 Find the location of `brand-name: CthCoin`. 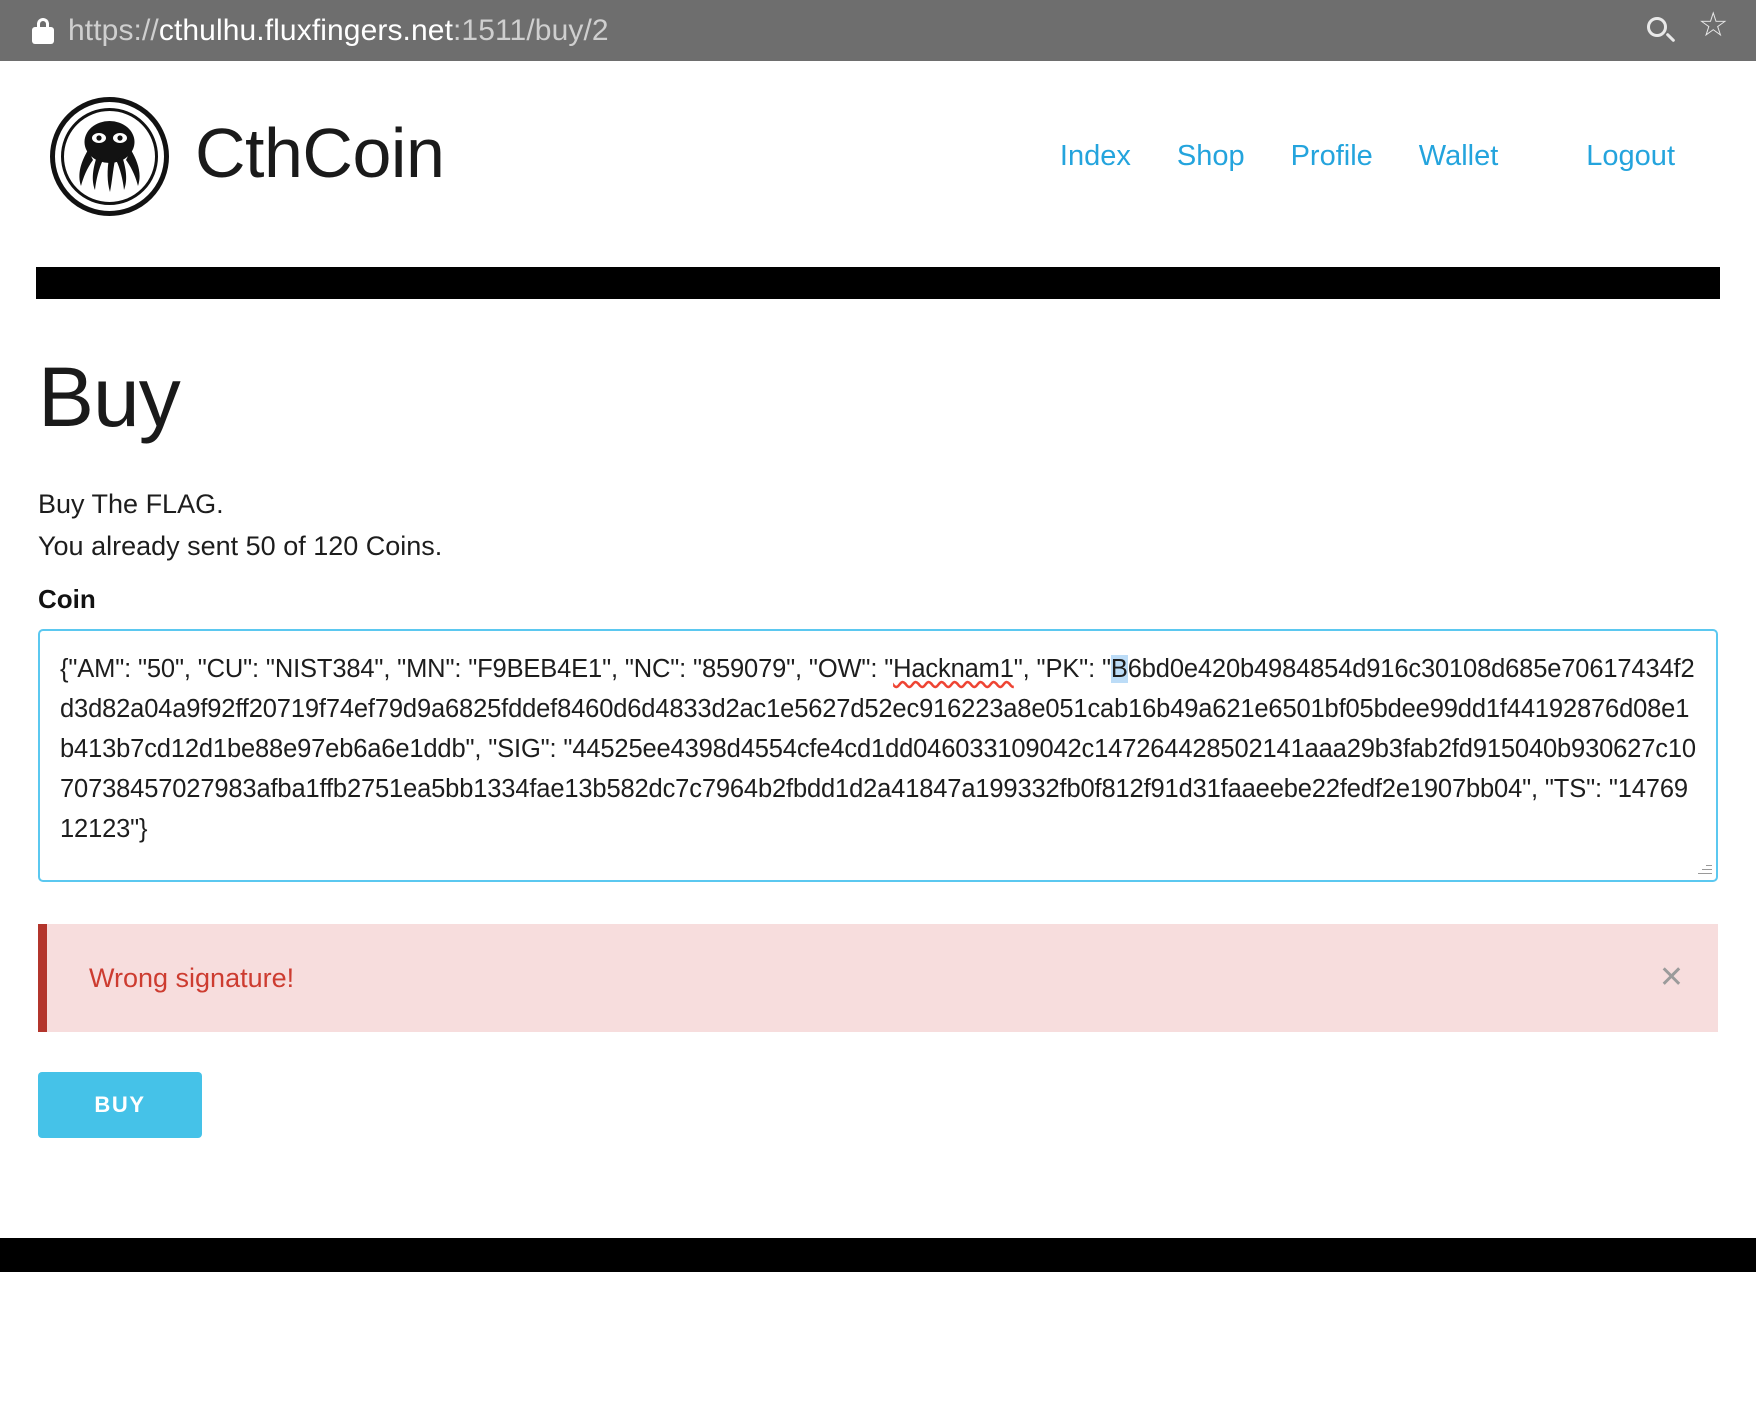

brand-name: CthCoin is located at coordinates (320, 153).